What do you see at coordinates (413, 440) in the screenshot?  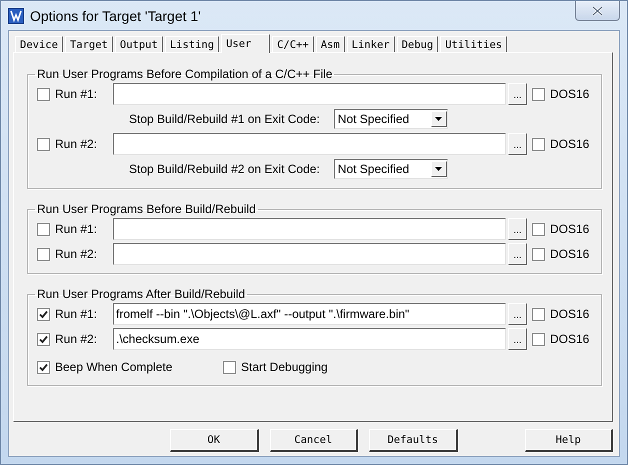 I see `dialog-button: Defaults` at bounding box center [413, 440].